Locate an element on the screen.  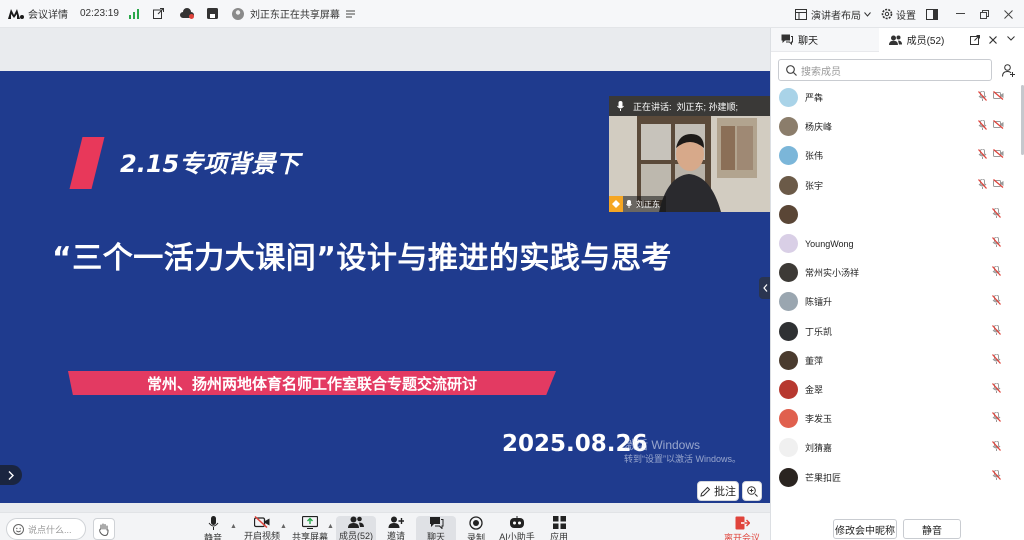
speaker-name: 刘正东 is located at coordinates (648, 204).